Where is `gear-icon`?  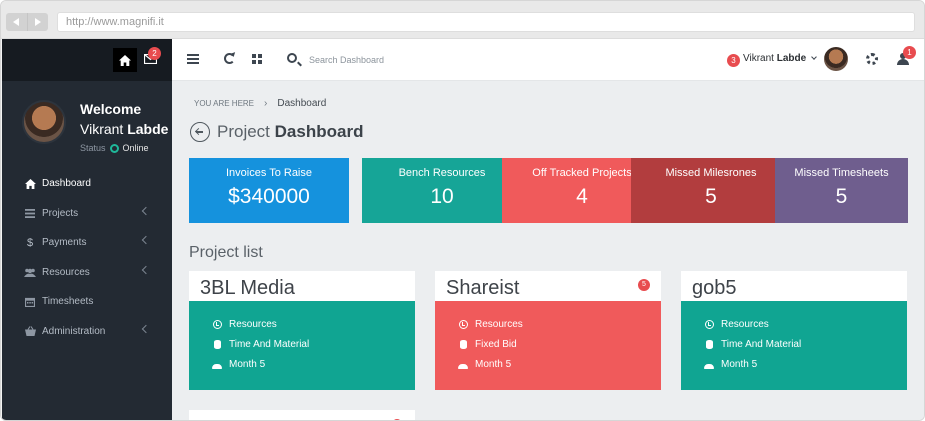
gear-icon is located at coordinates (872, 59).